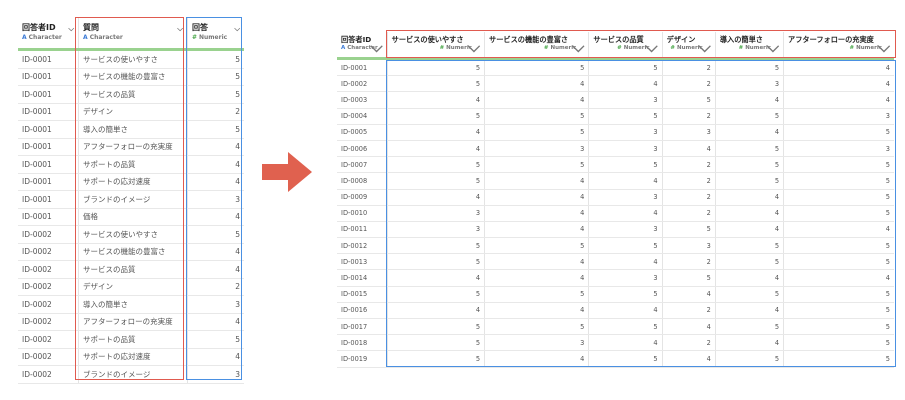  Describe the element at coordinates (362, 230) in the screenshot. I see `table-cell: ID-0011` at that location.